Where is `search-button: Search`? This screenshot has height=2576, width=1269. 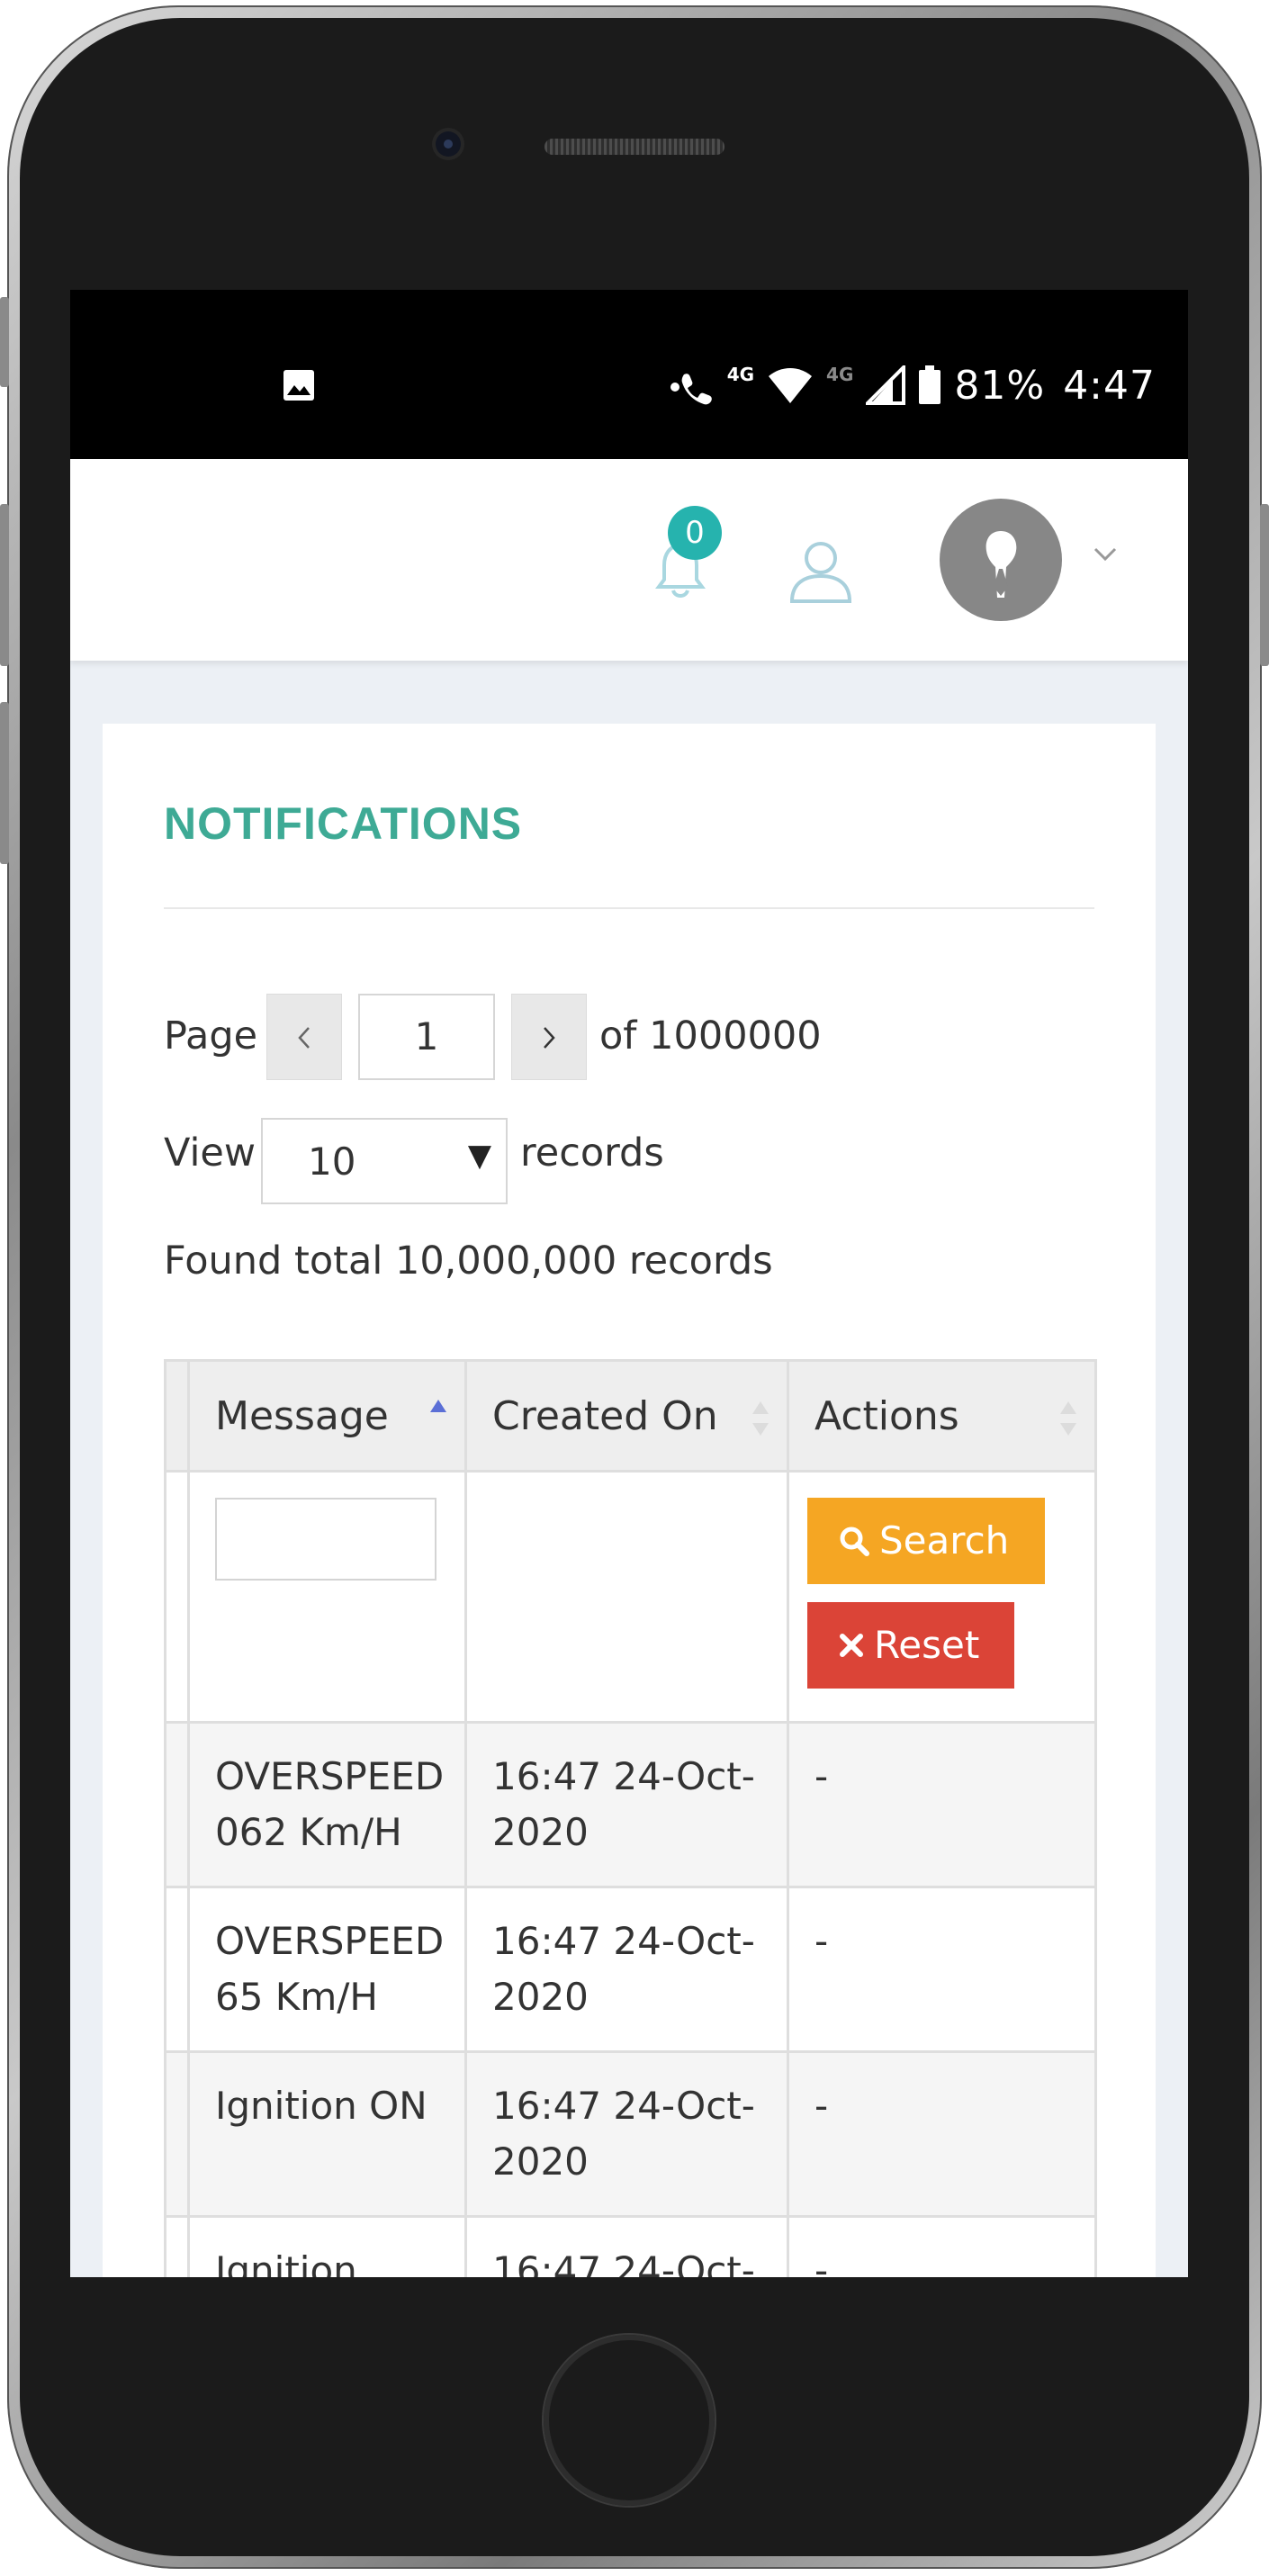 search-button: Search is located at coordinates (926, 1541).